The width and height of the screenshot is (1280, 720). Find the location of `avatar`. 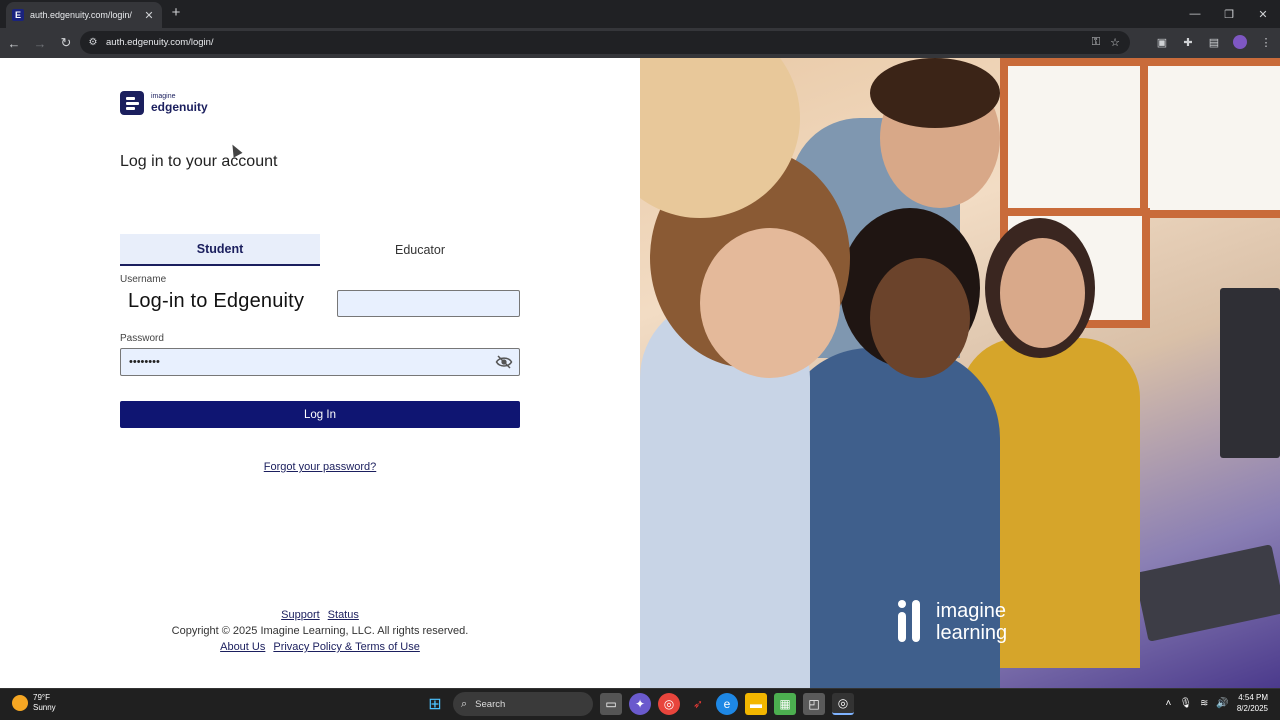

avatar is located at coordinates (1240, 42).